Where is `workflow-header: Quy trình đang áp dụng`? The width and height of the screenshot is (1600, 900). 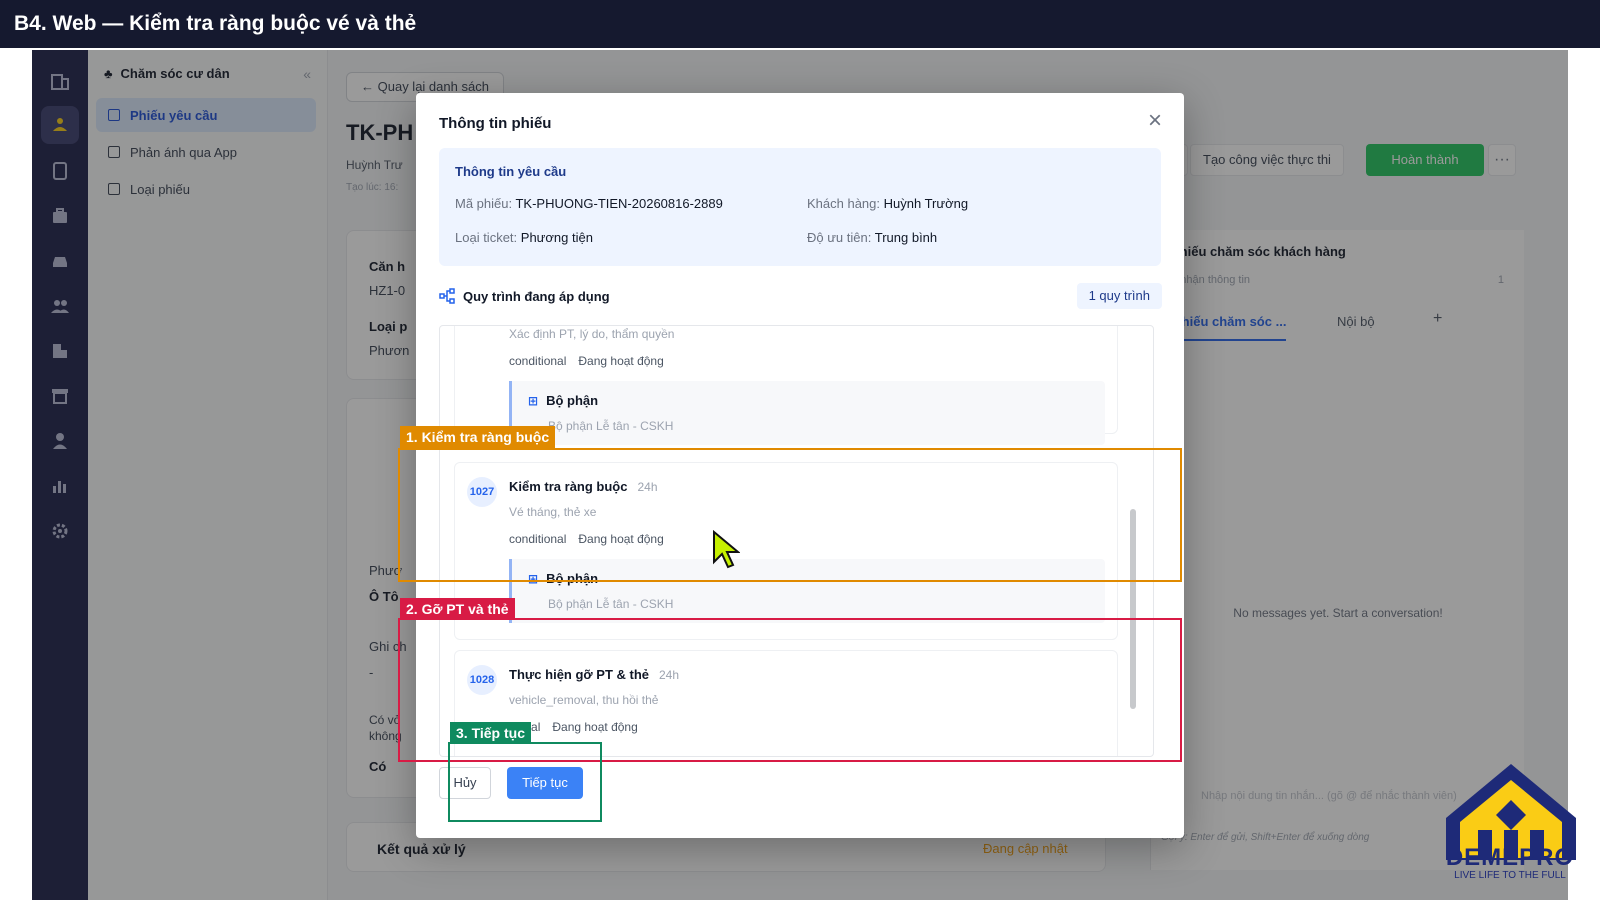 workflow-header: Quy trình đang áp dụng is located at coordinates (524, 296).